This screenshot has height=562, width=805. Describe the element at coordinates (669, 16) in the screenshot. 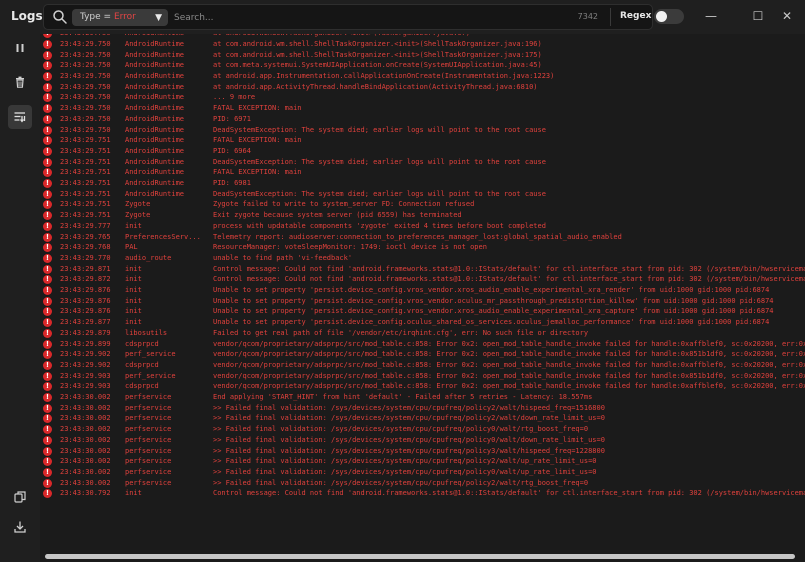

I see `regex-toggle` at that location.